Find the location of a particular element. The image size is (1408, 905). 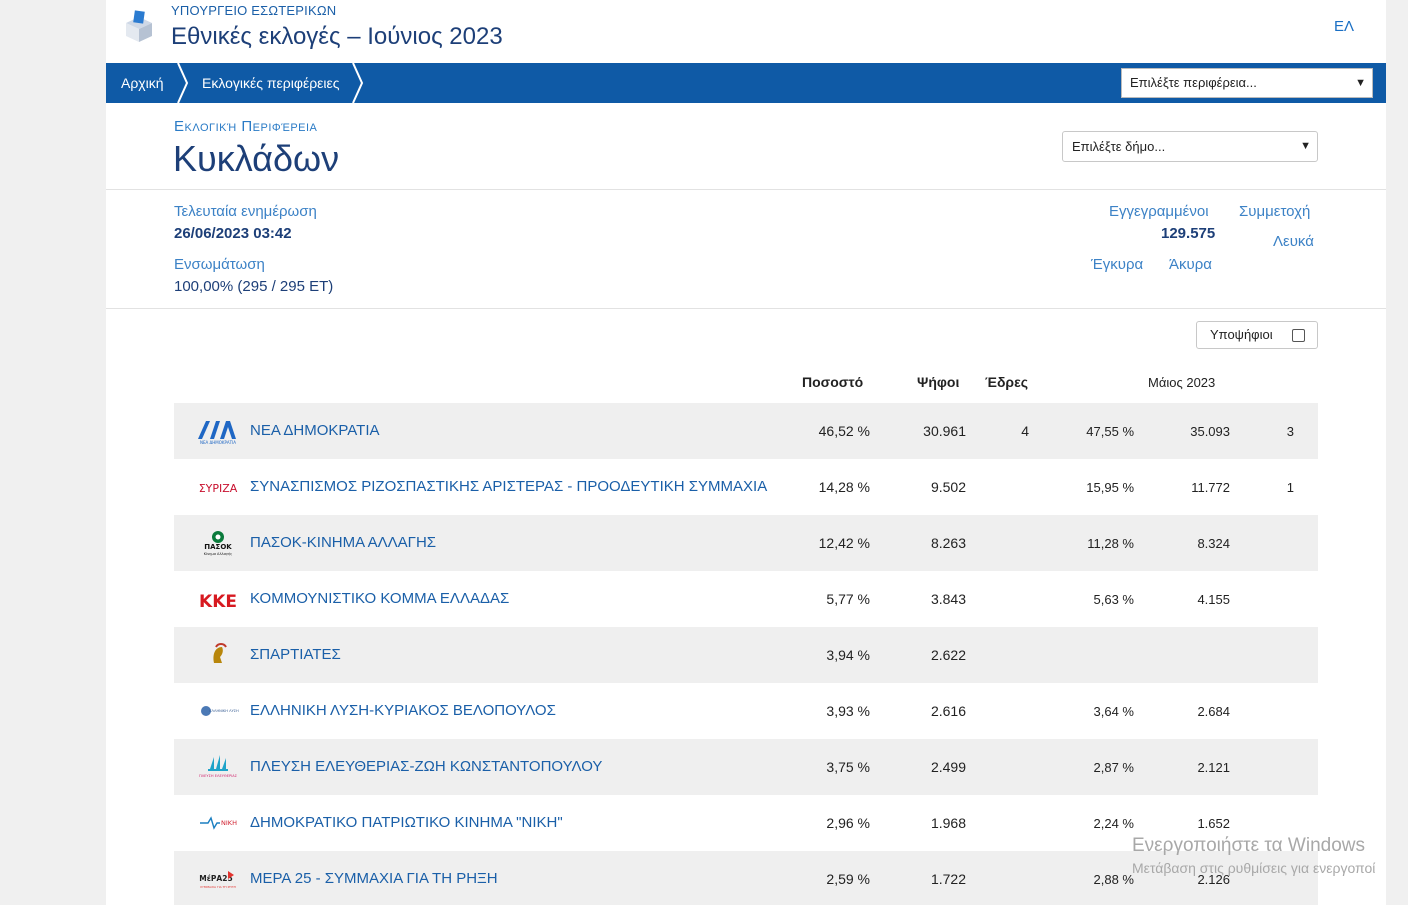

mera25-logo: ΜέΡΑ25 ΣΥΜΜΑΧΙΑ ΓΙΑ ΤΗ ΡΗΞΗ is located at coordinates (217, 880).